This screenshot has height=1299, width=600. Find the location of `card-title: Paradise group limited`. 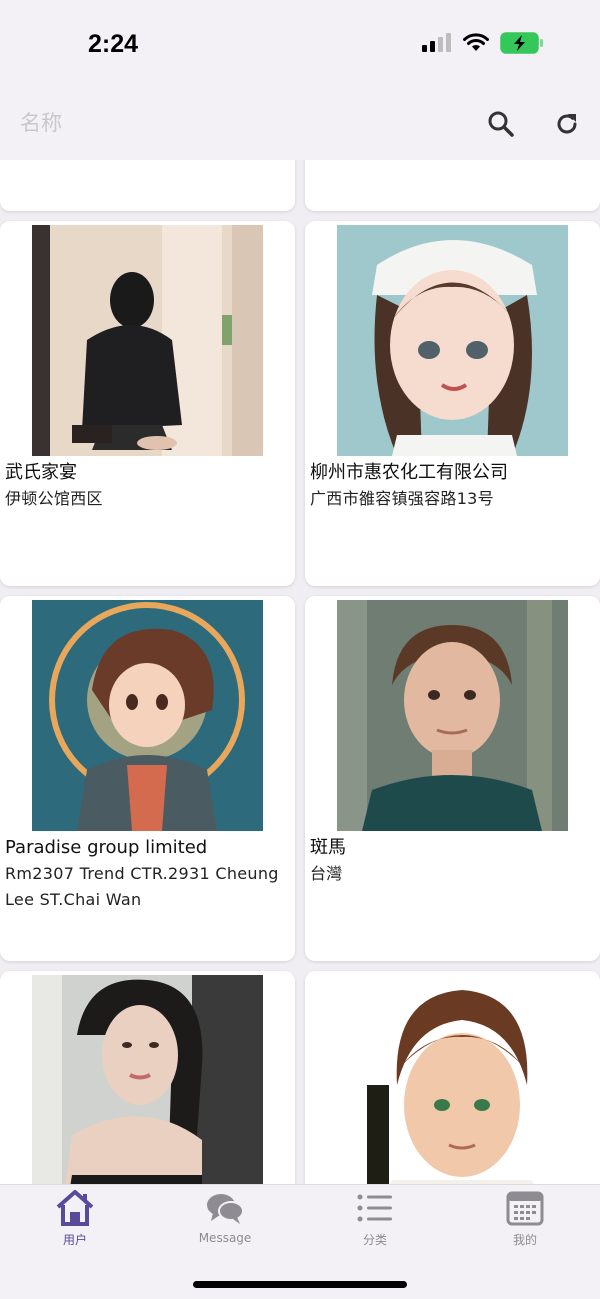

card-title: Paradise group limited is located at coordinates (106, 847).